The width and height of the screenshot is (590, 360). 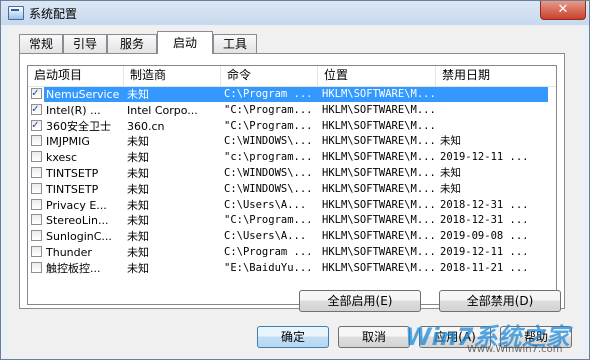 What do you see at coordinates (78, 126) in the screenshot?
I see `startup-item-name: 360安全卫士` at bounding box center [78, 126].